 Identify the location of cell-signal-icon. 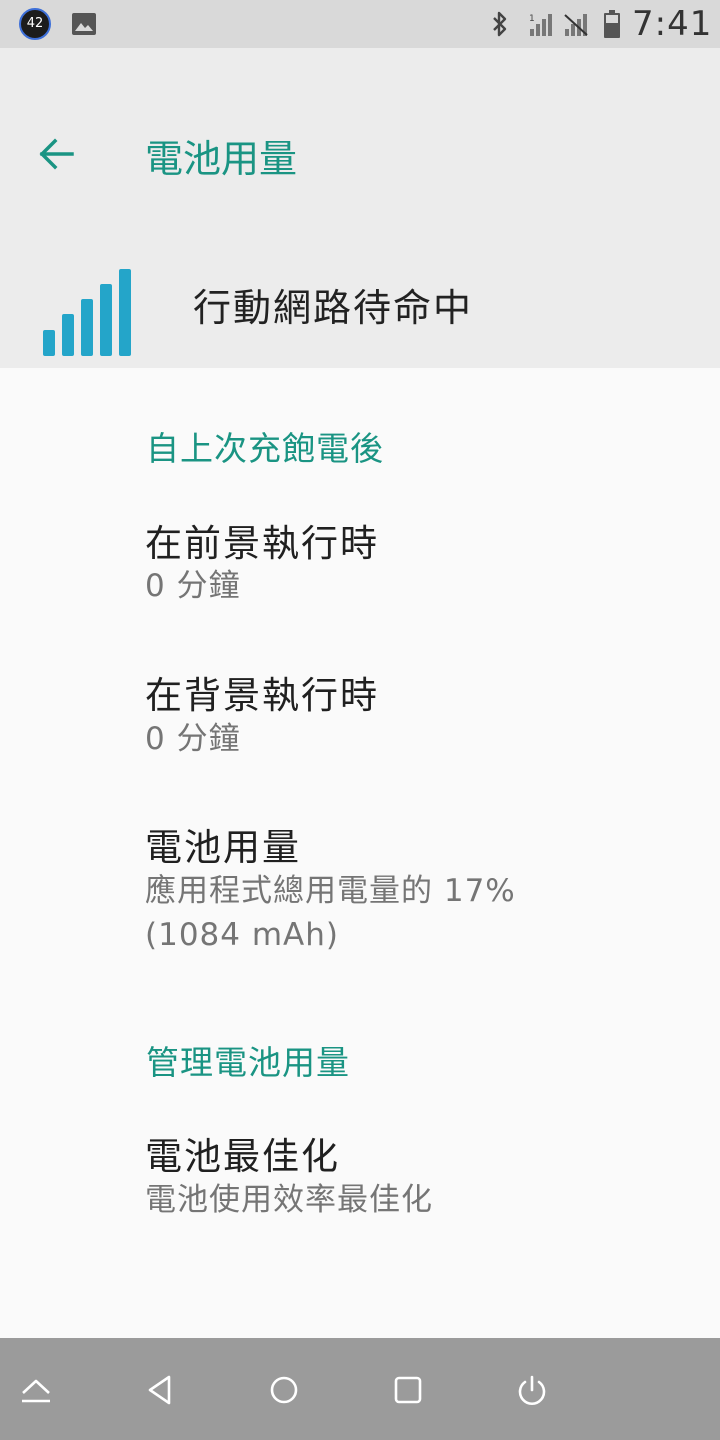
(87, 312).